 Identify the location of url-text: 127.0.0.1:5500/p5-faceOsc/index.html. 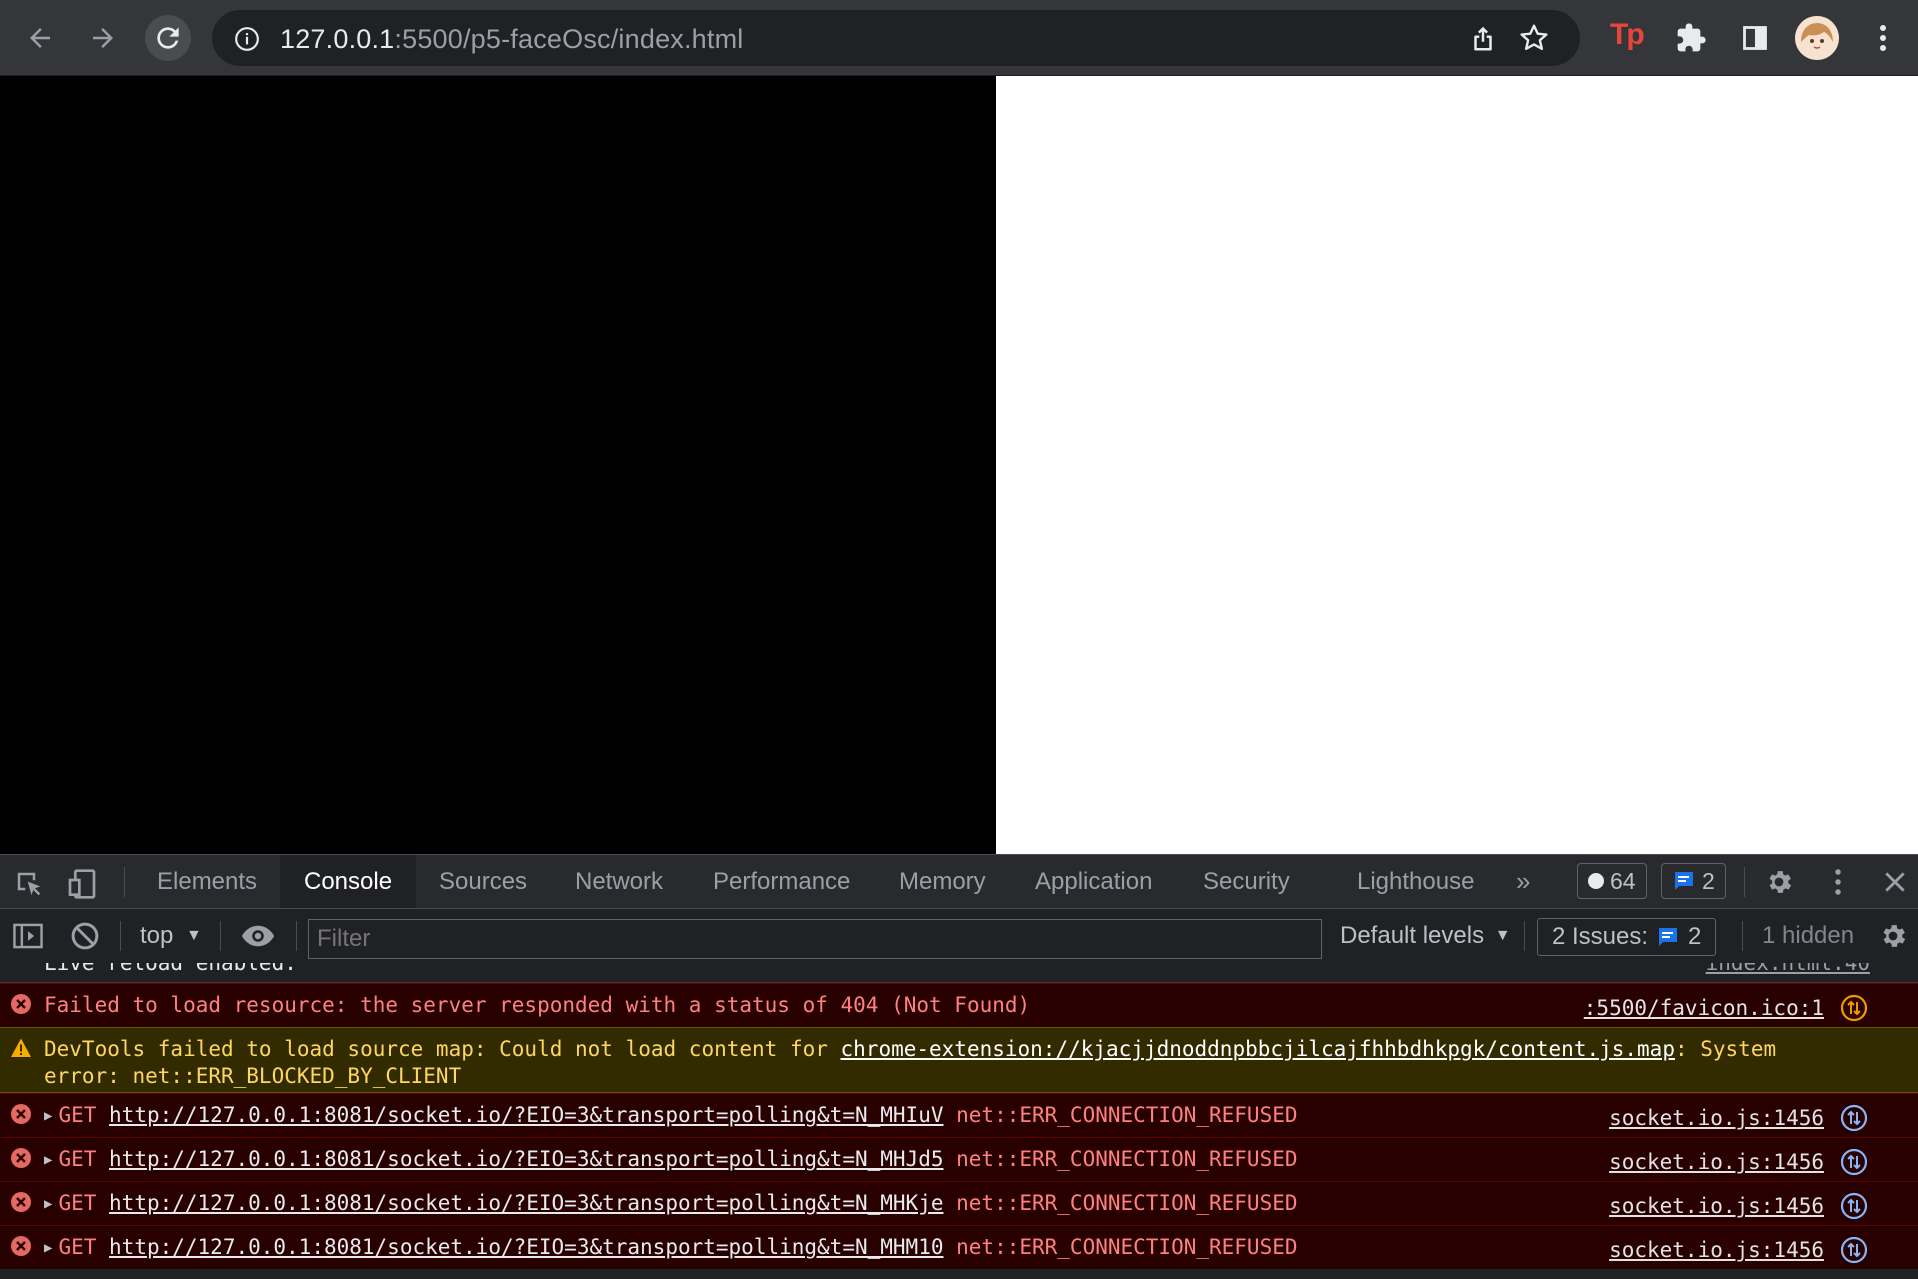
(512, 39).